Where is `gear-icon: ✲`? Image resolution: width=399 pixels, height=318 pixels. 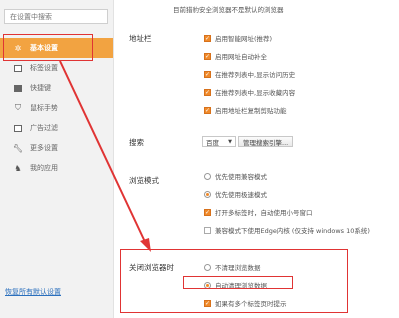
gear-icon: ✲ is located at coordinates (18, 48).